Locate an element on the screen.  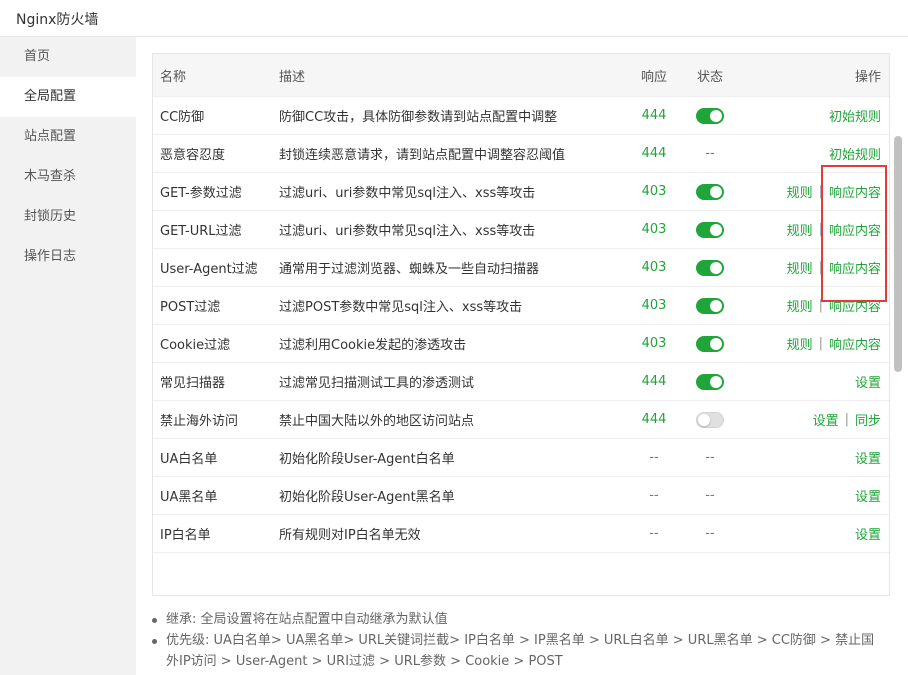
header-status: 状态 is located at coordinates (709, 77).